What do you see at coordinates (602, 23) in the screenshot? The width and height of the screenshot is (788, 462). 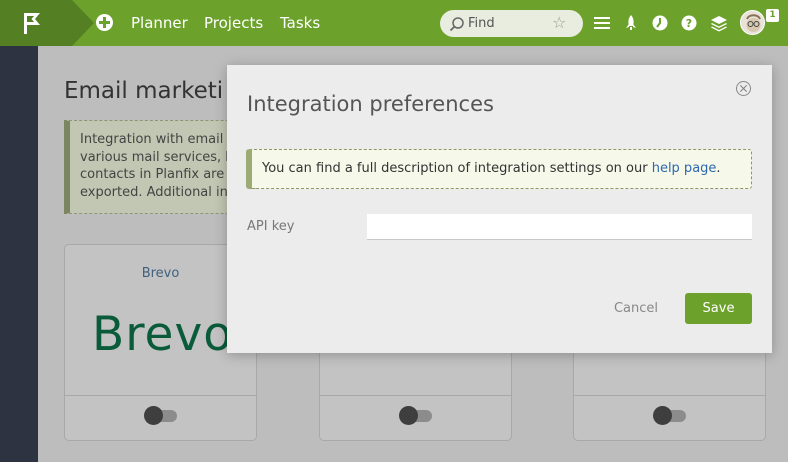 I see `menu-icon` at bounding box center [602, 23].